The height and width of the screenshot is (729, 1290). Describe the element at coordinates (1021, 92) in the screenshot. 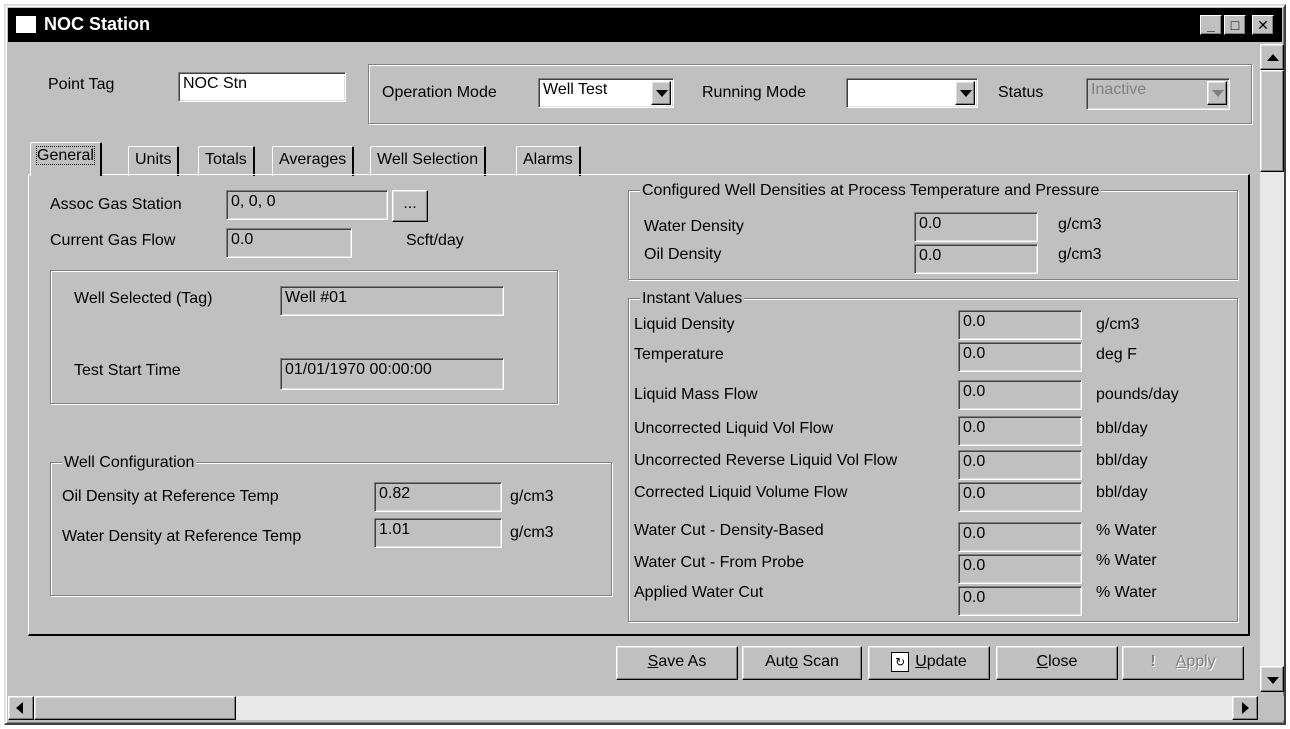

I see `status-label: Status` at that location.